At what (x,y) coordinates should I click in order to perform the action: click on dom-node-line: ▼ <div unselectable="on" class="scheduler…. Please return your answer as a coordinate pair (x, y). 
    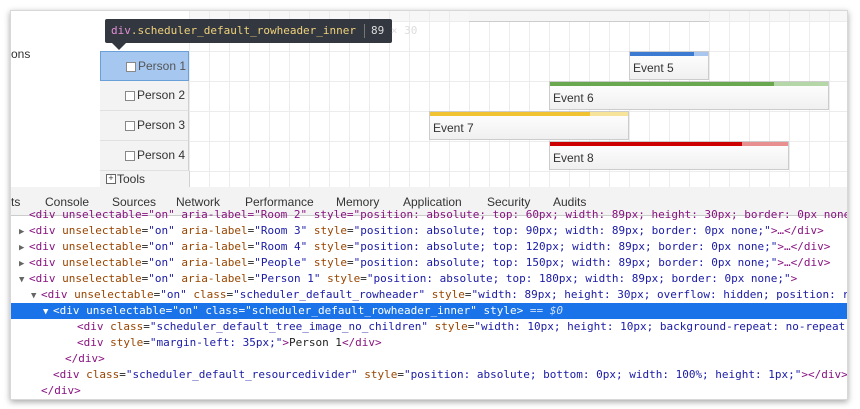
    Looking at the image, I should click on (429, 295).